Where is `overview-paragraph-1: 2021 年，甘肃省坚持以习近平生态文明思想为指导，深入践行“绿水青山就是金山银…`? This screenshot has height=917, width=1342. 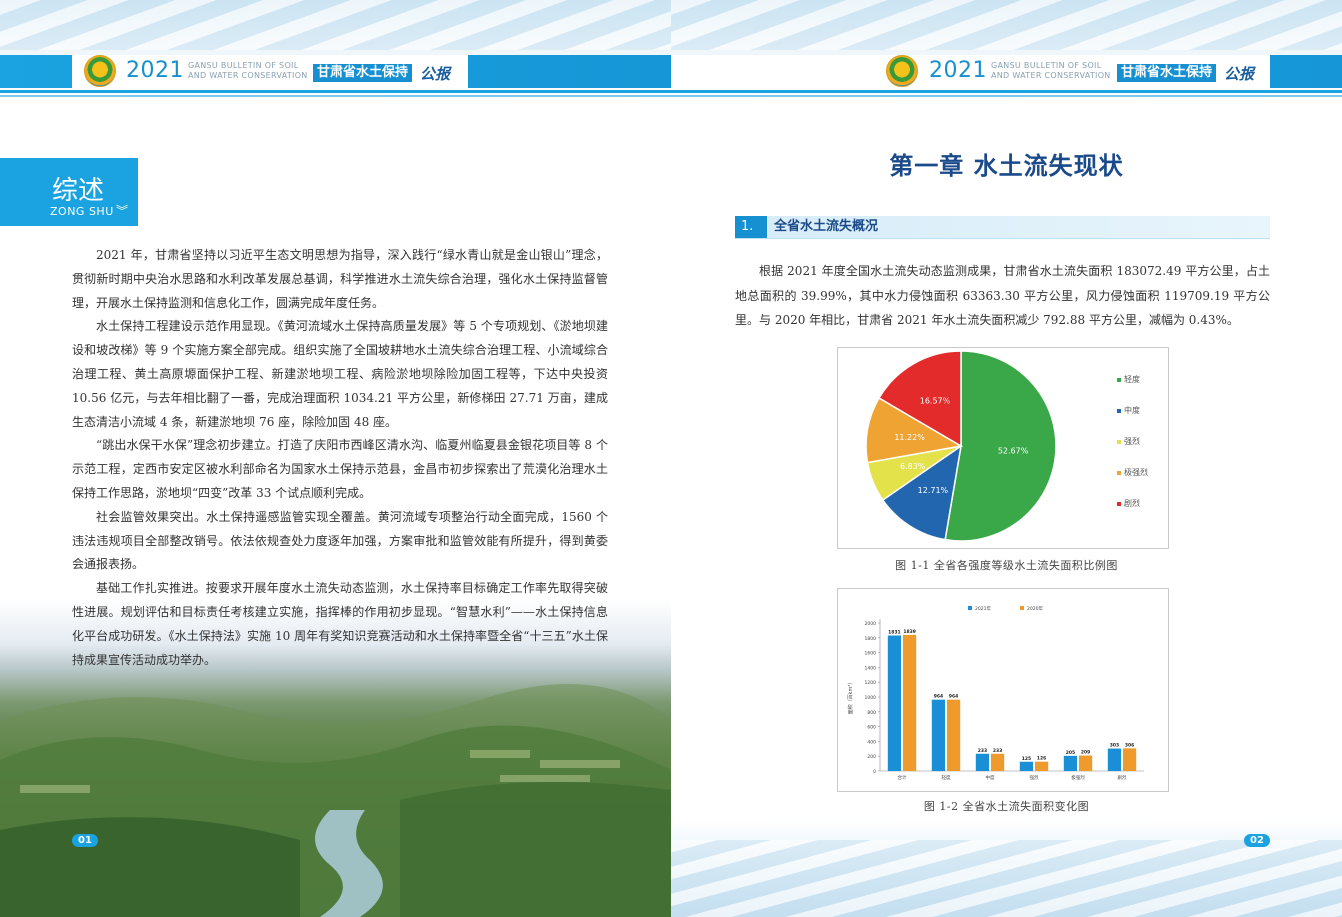
overview-paragraph-1: 2021 年，甘肃省坚持以习近平生态文明思想为指导，深入践行“绿水青山就是金山银… is located at coordinates (340, 279).